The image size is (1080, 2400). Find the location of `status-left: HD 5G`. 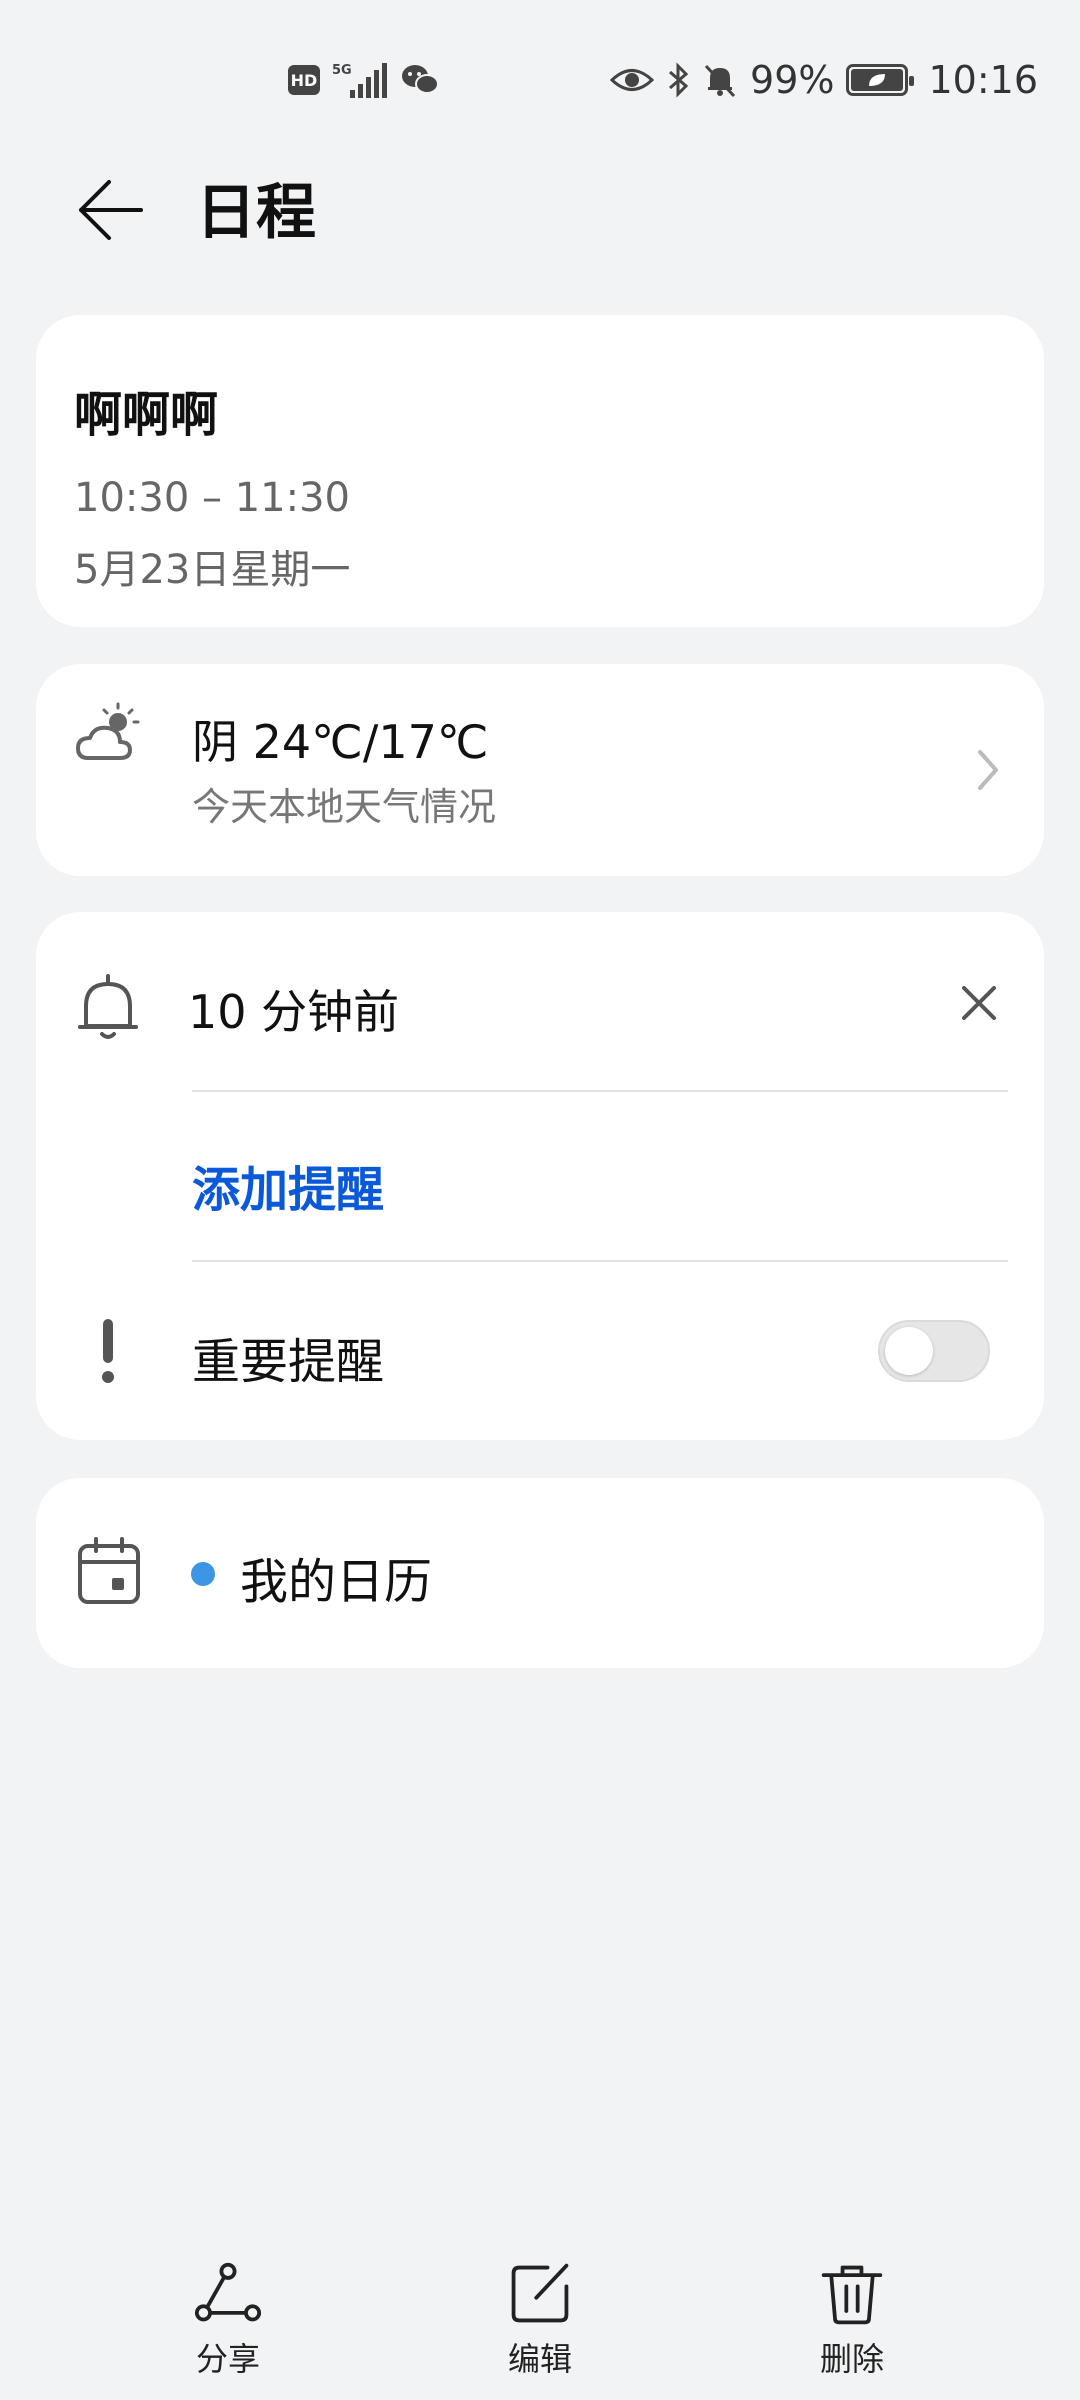

status-left: HD 5G is located at coordinates (364, 80).